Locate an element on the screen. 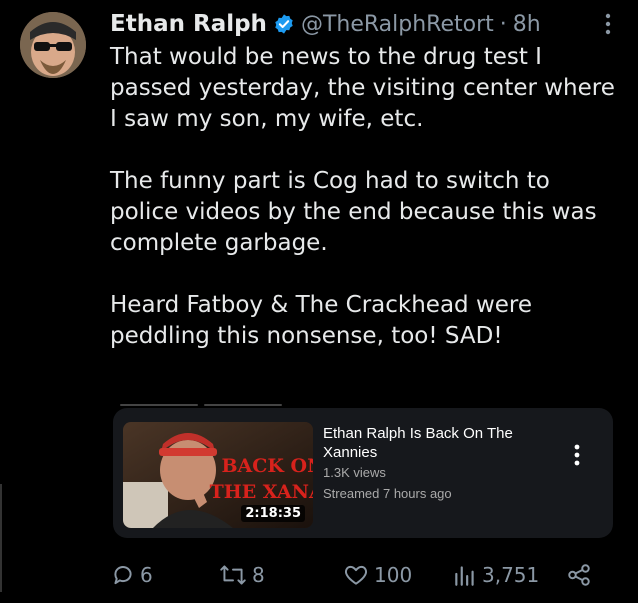 The image size is (638, 603). like-button: 100 is located at coordinates (377, 575).